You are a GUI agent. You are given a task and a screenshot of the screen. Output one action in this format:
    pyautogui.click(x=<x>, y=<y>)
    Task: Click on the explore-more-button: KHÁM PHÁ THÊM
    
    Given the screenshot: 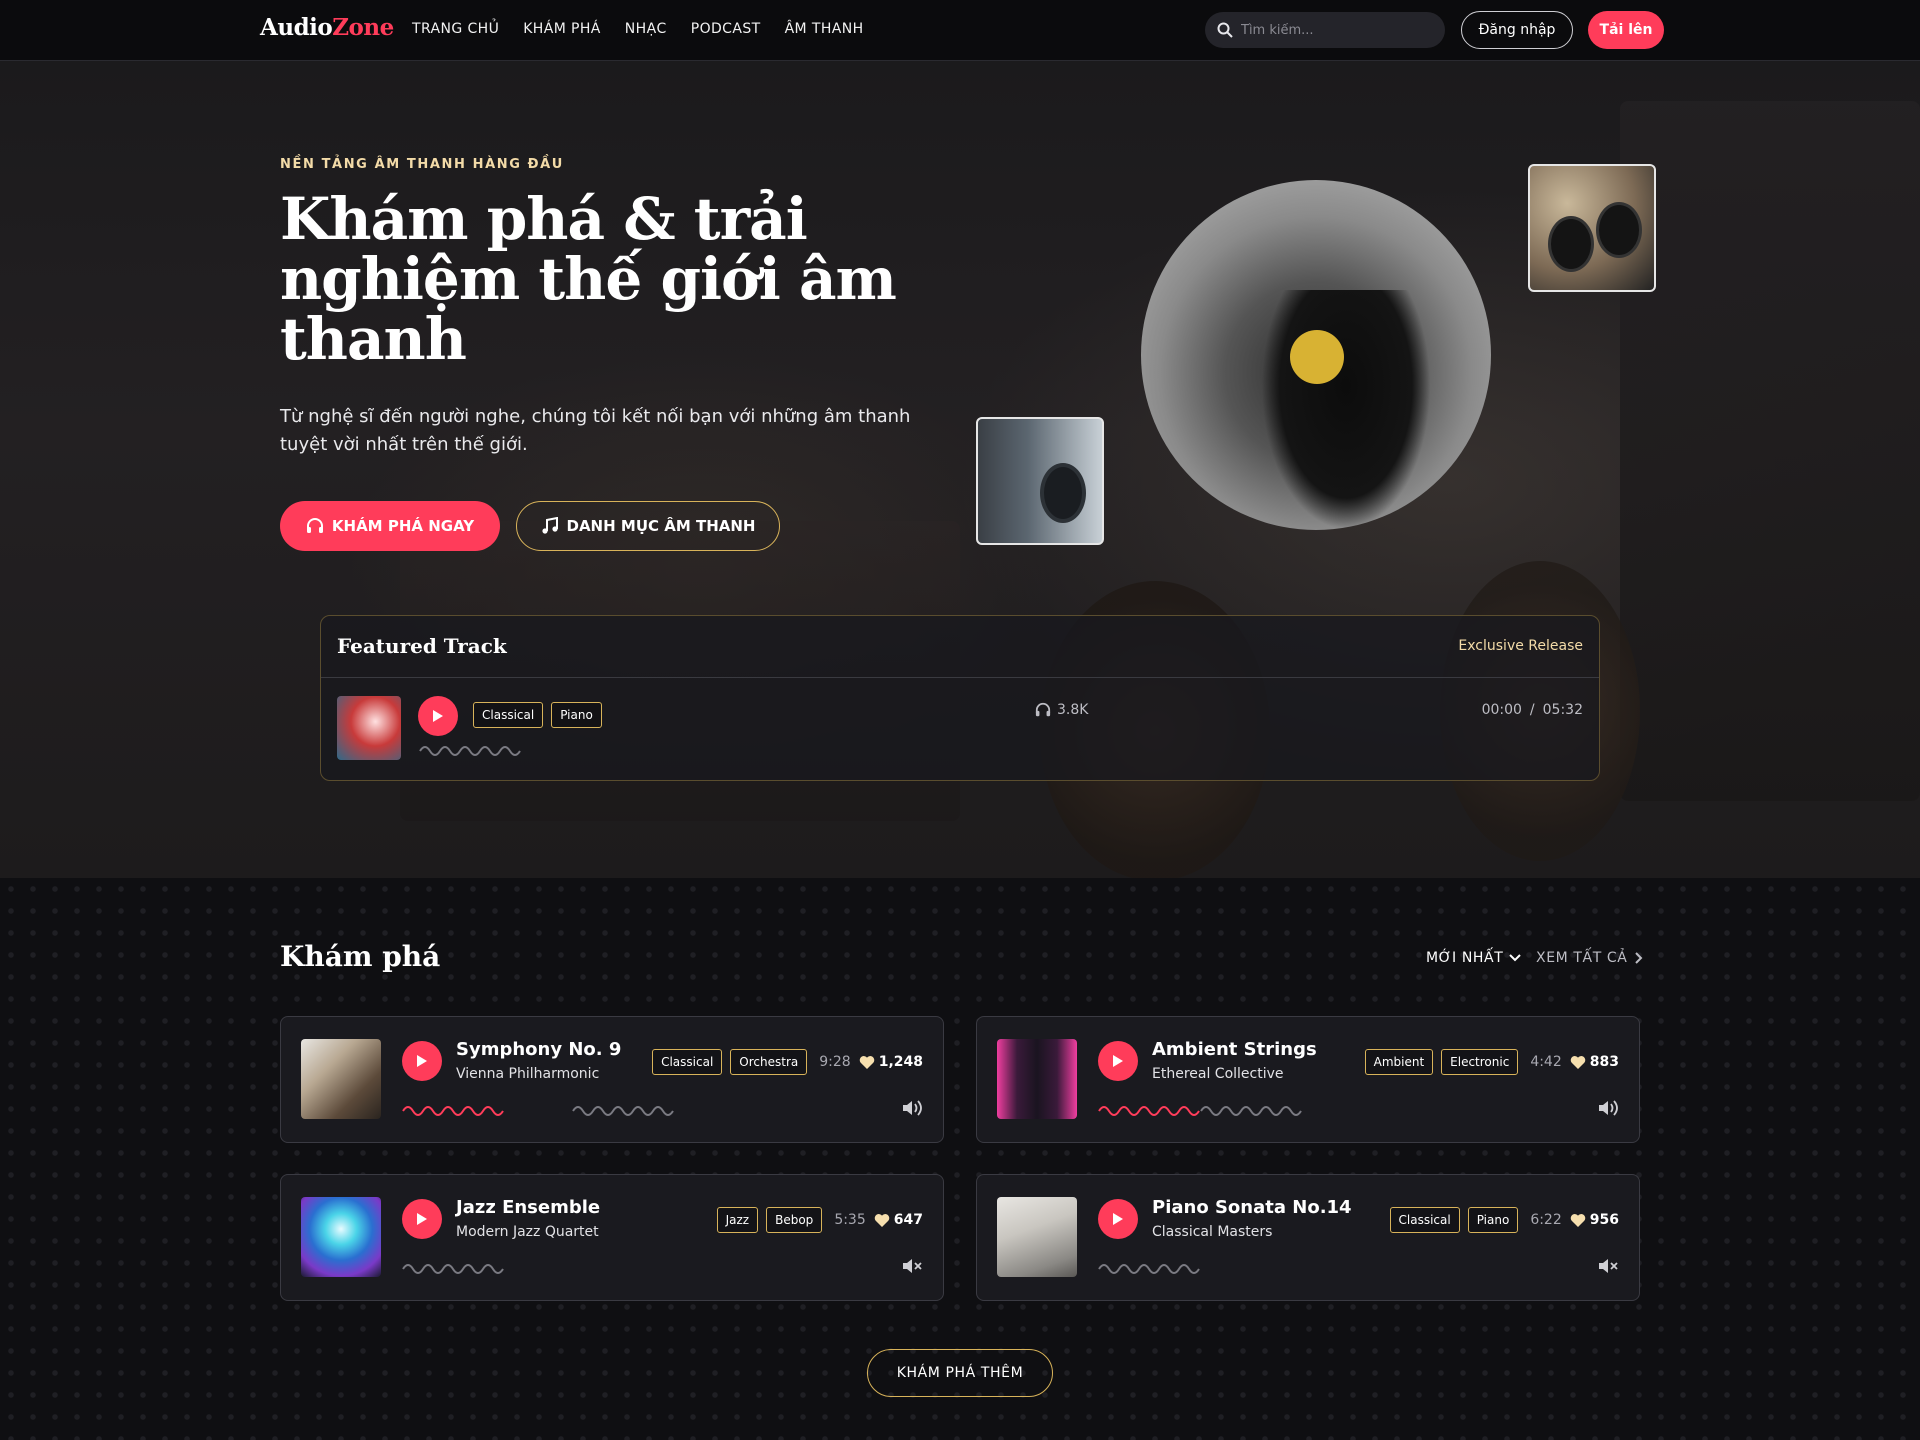 What is the action you would take?
    pyautogui.click(x=960, y=1373)
    